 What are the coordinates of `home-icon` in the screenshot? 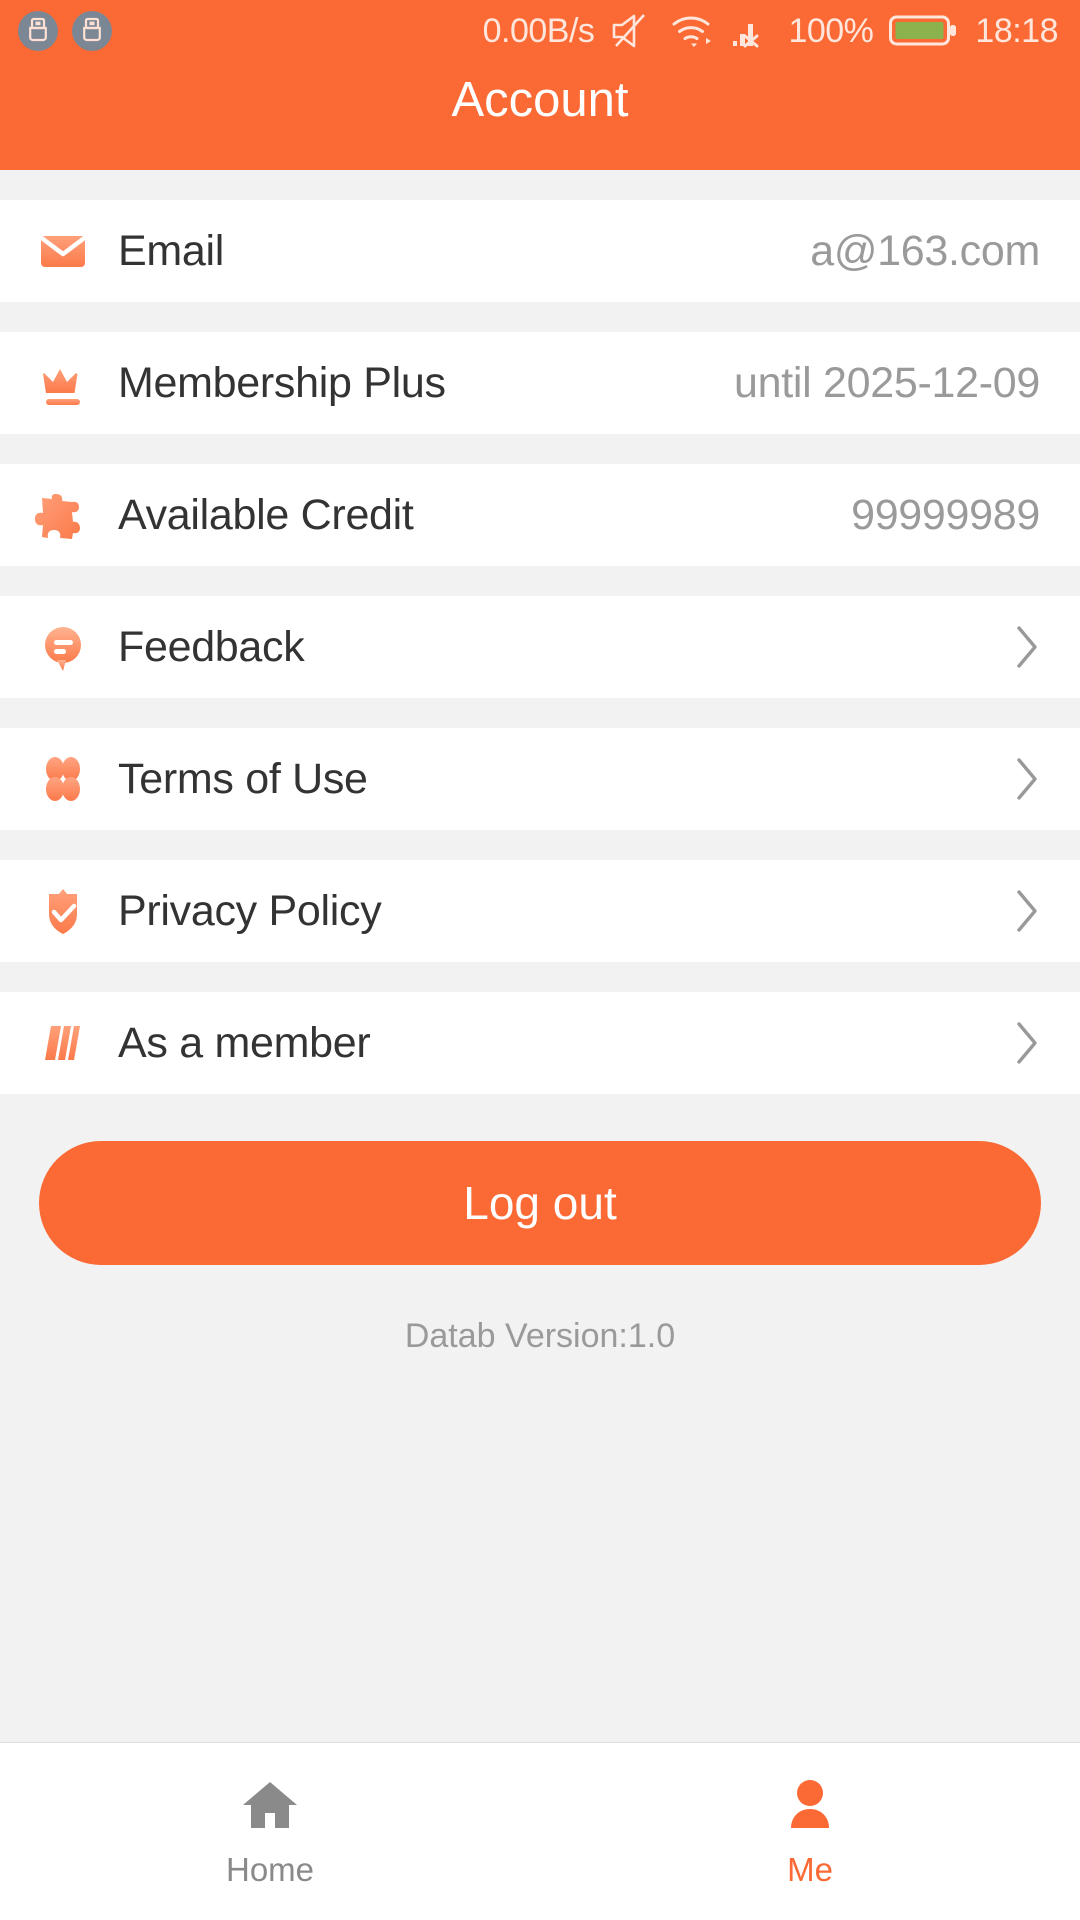 It's located at (270, 1807).